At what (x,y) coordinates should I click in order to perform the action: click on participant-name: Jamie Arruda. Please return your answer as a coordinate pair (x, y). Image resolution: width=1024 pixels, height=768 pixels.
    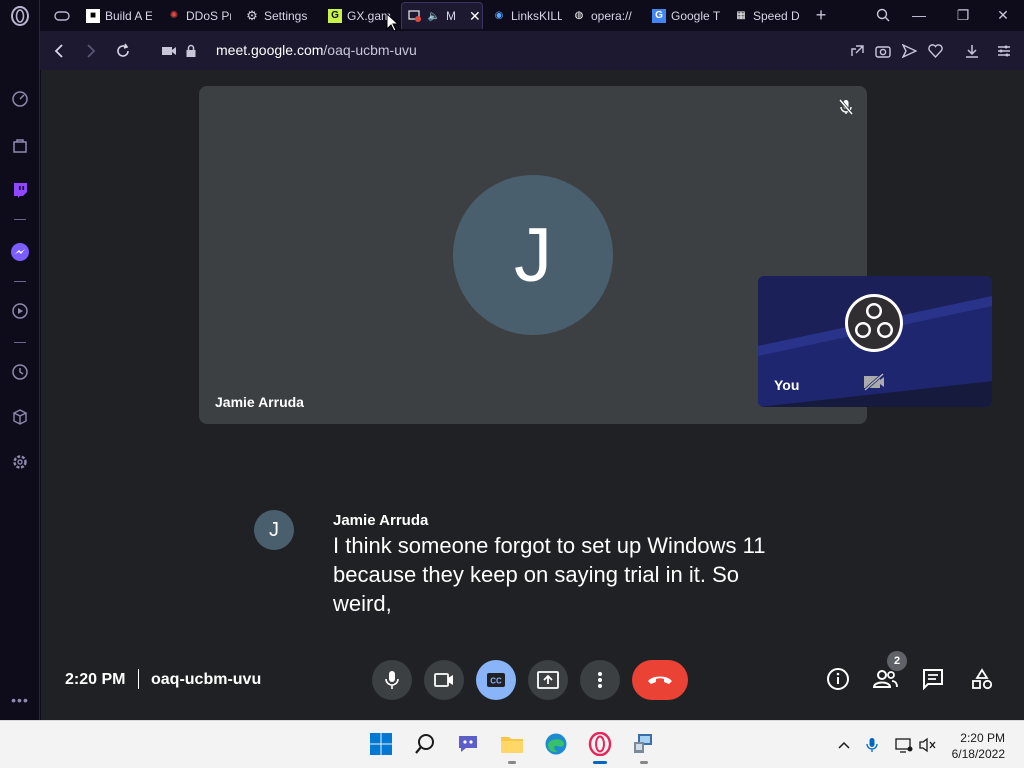
    Looking at the image, I should click on (259, 402).